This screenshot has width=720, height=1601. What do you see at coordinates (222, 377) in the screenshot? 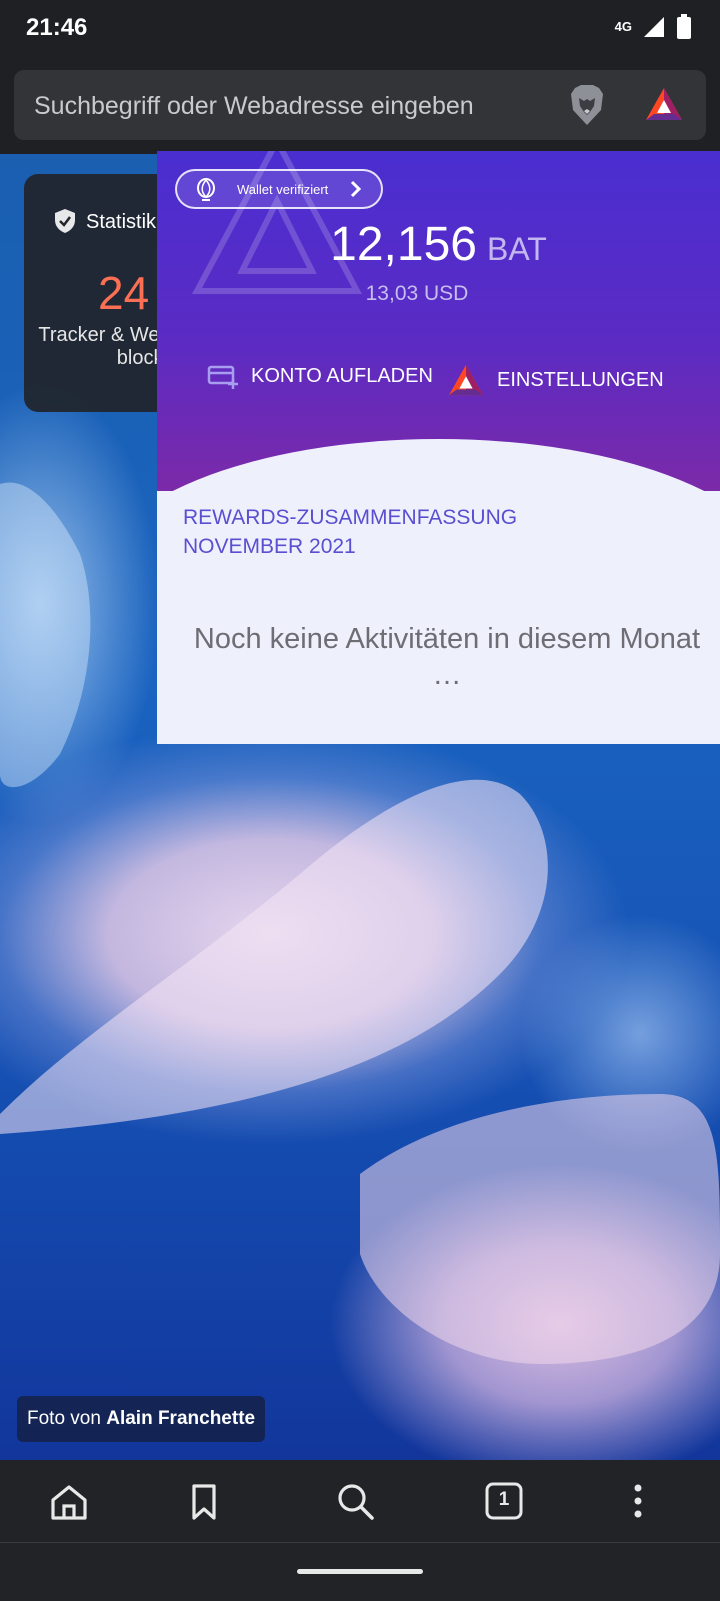
I see `add-funds-icon` at bounding box center [222, 377].